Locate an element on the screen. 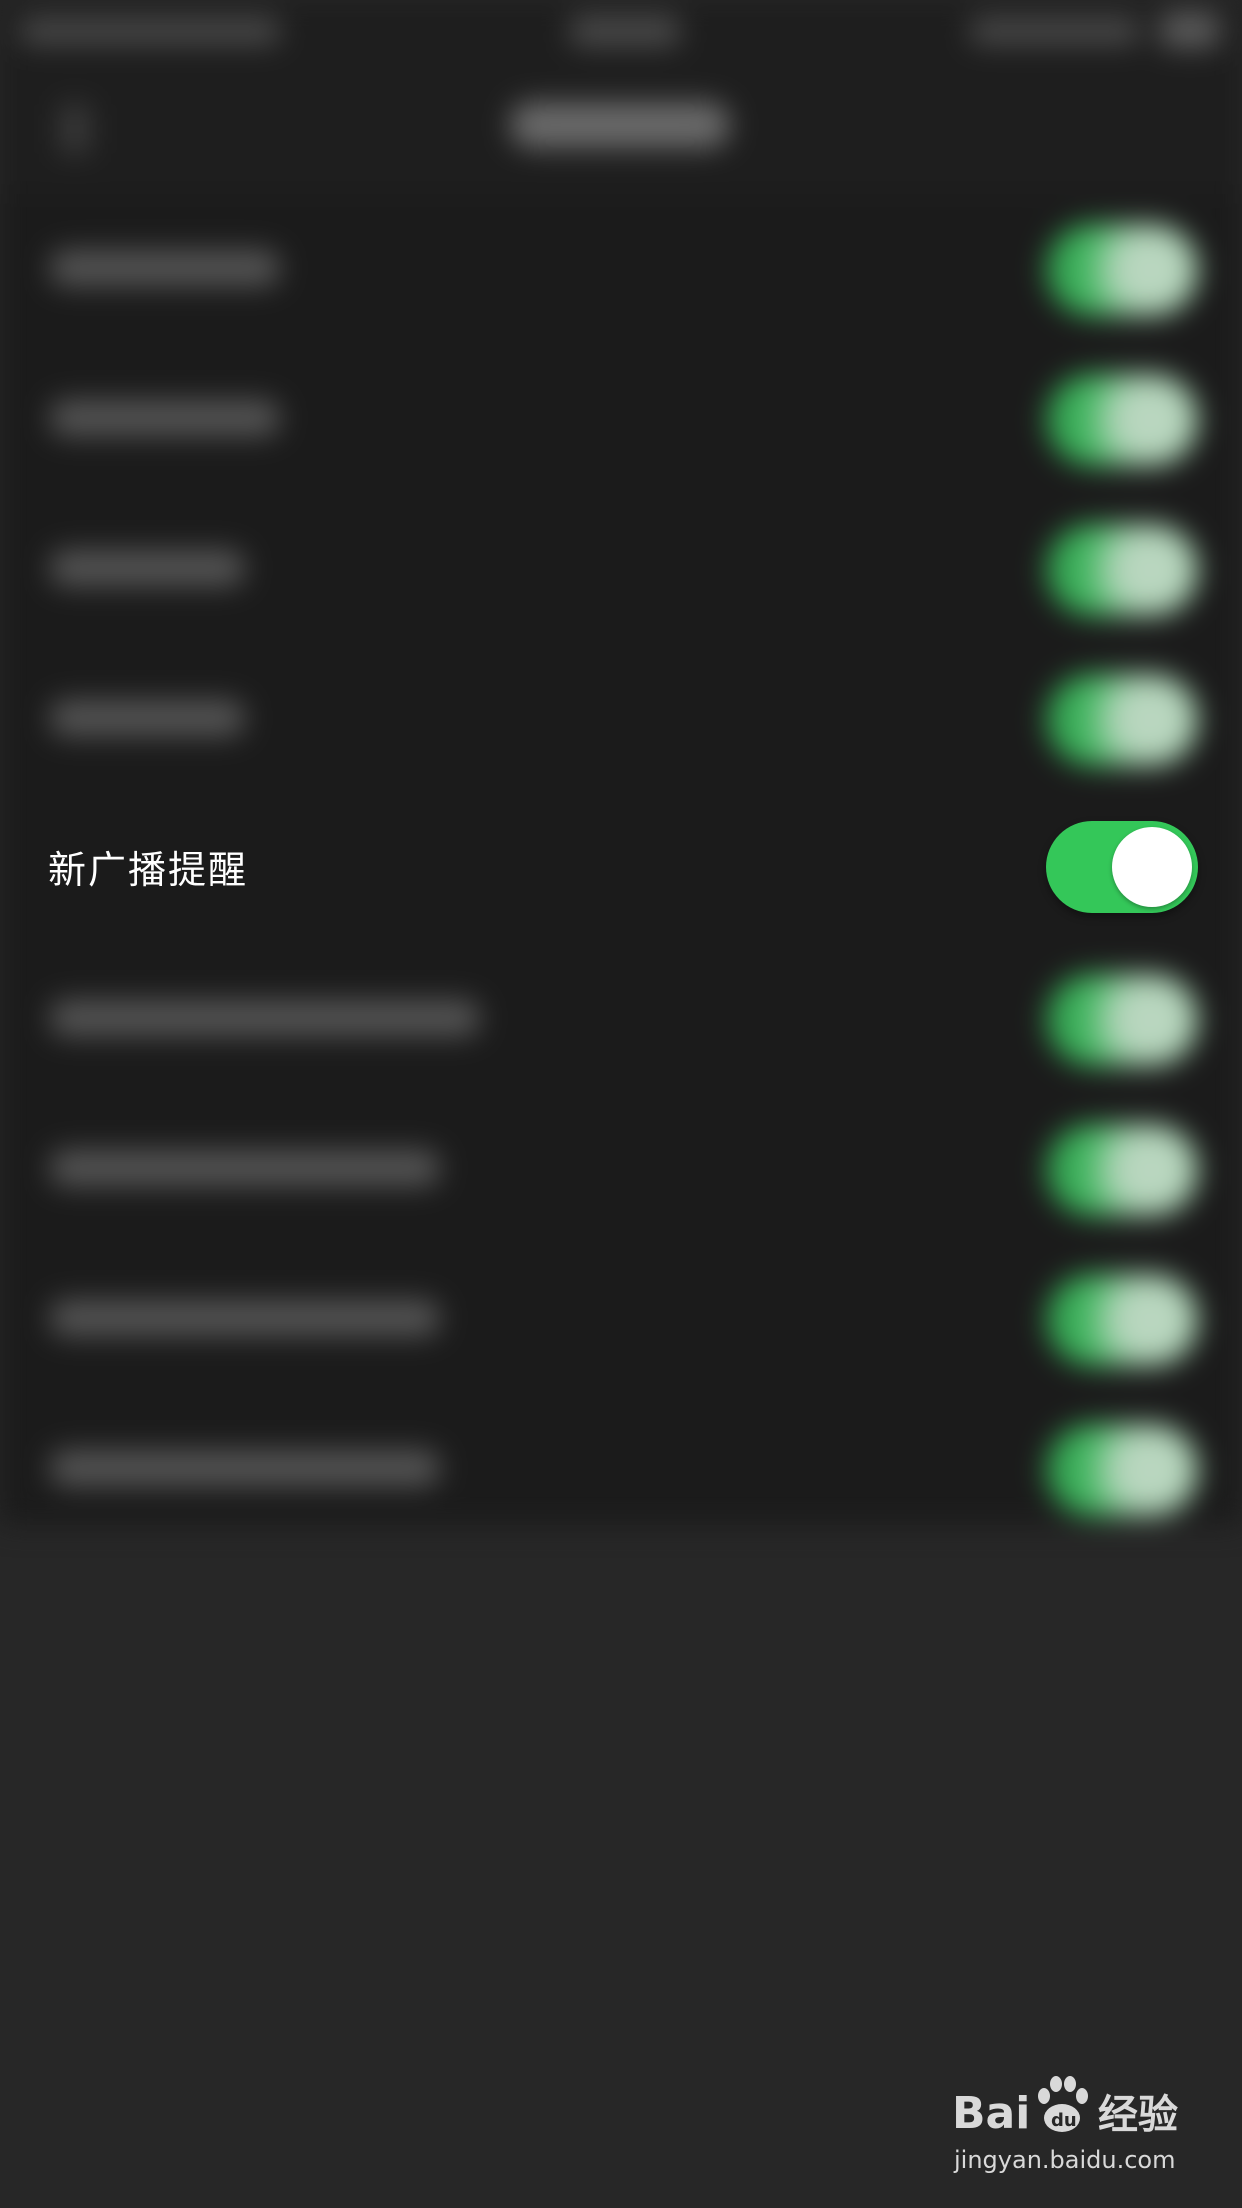  battery-icon is located at coordinates (1190, 30).